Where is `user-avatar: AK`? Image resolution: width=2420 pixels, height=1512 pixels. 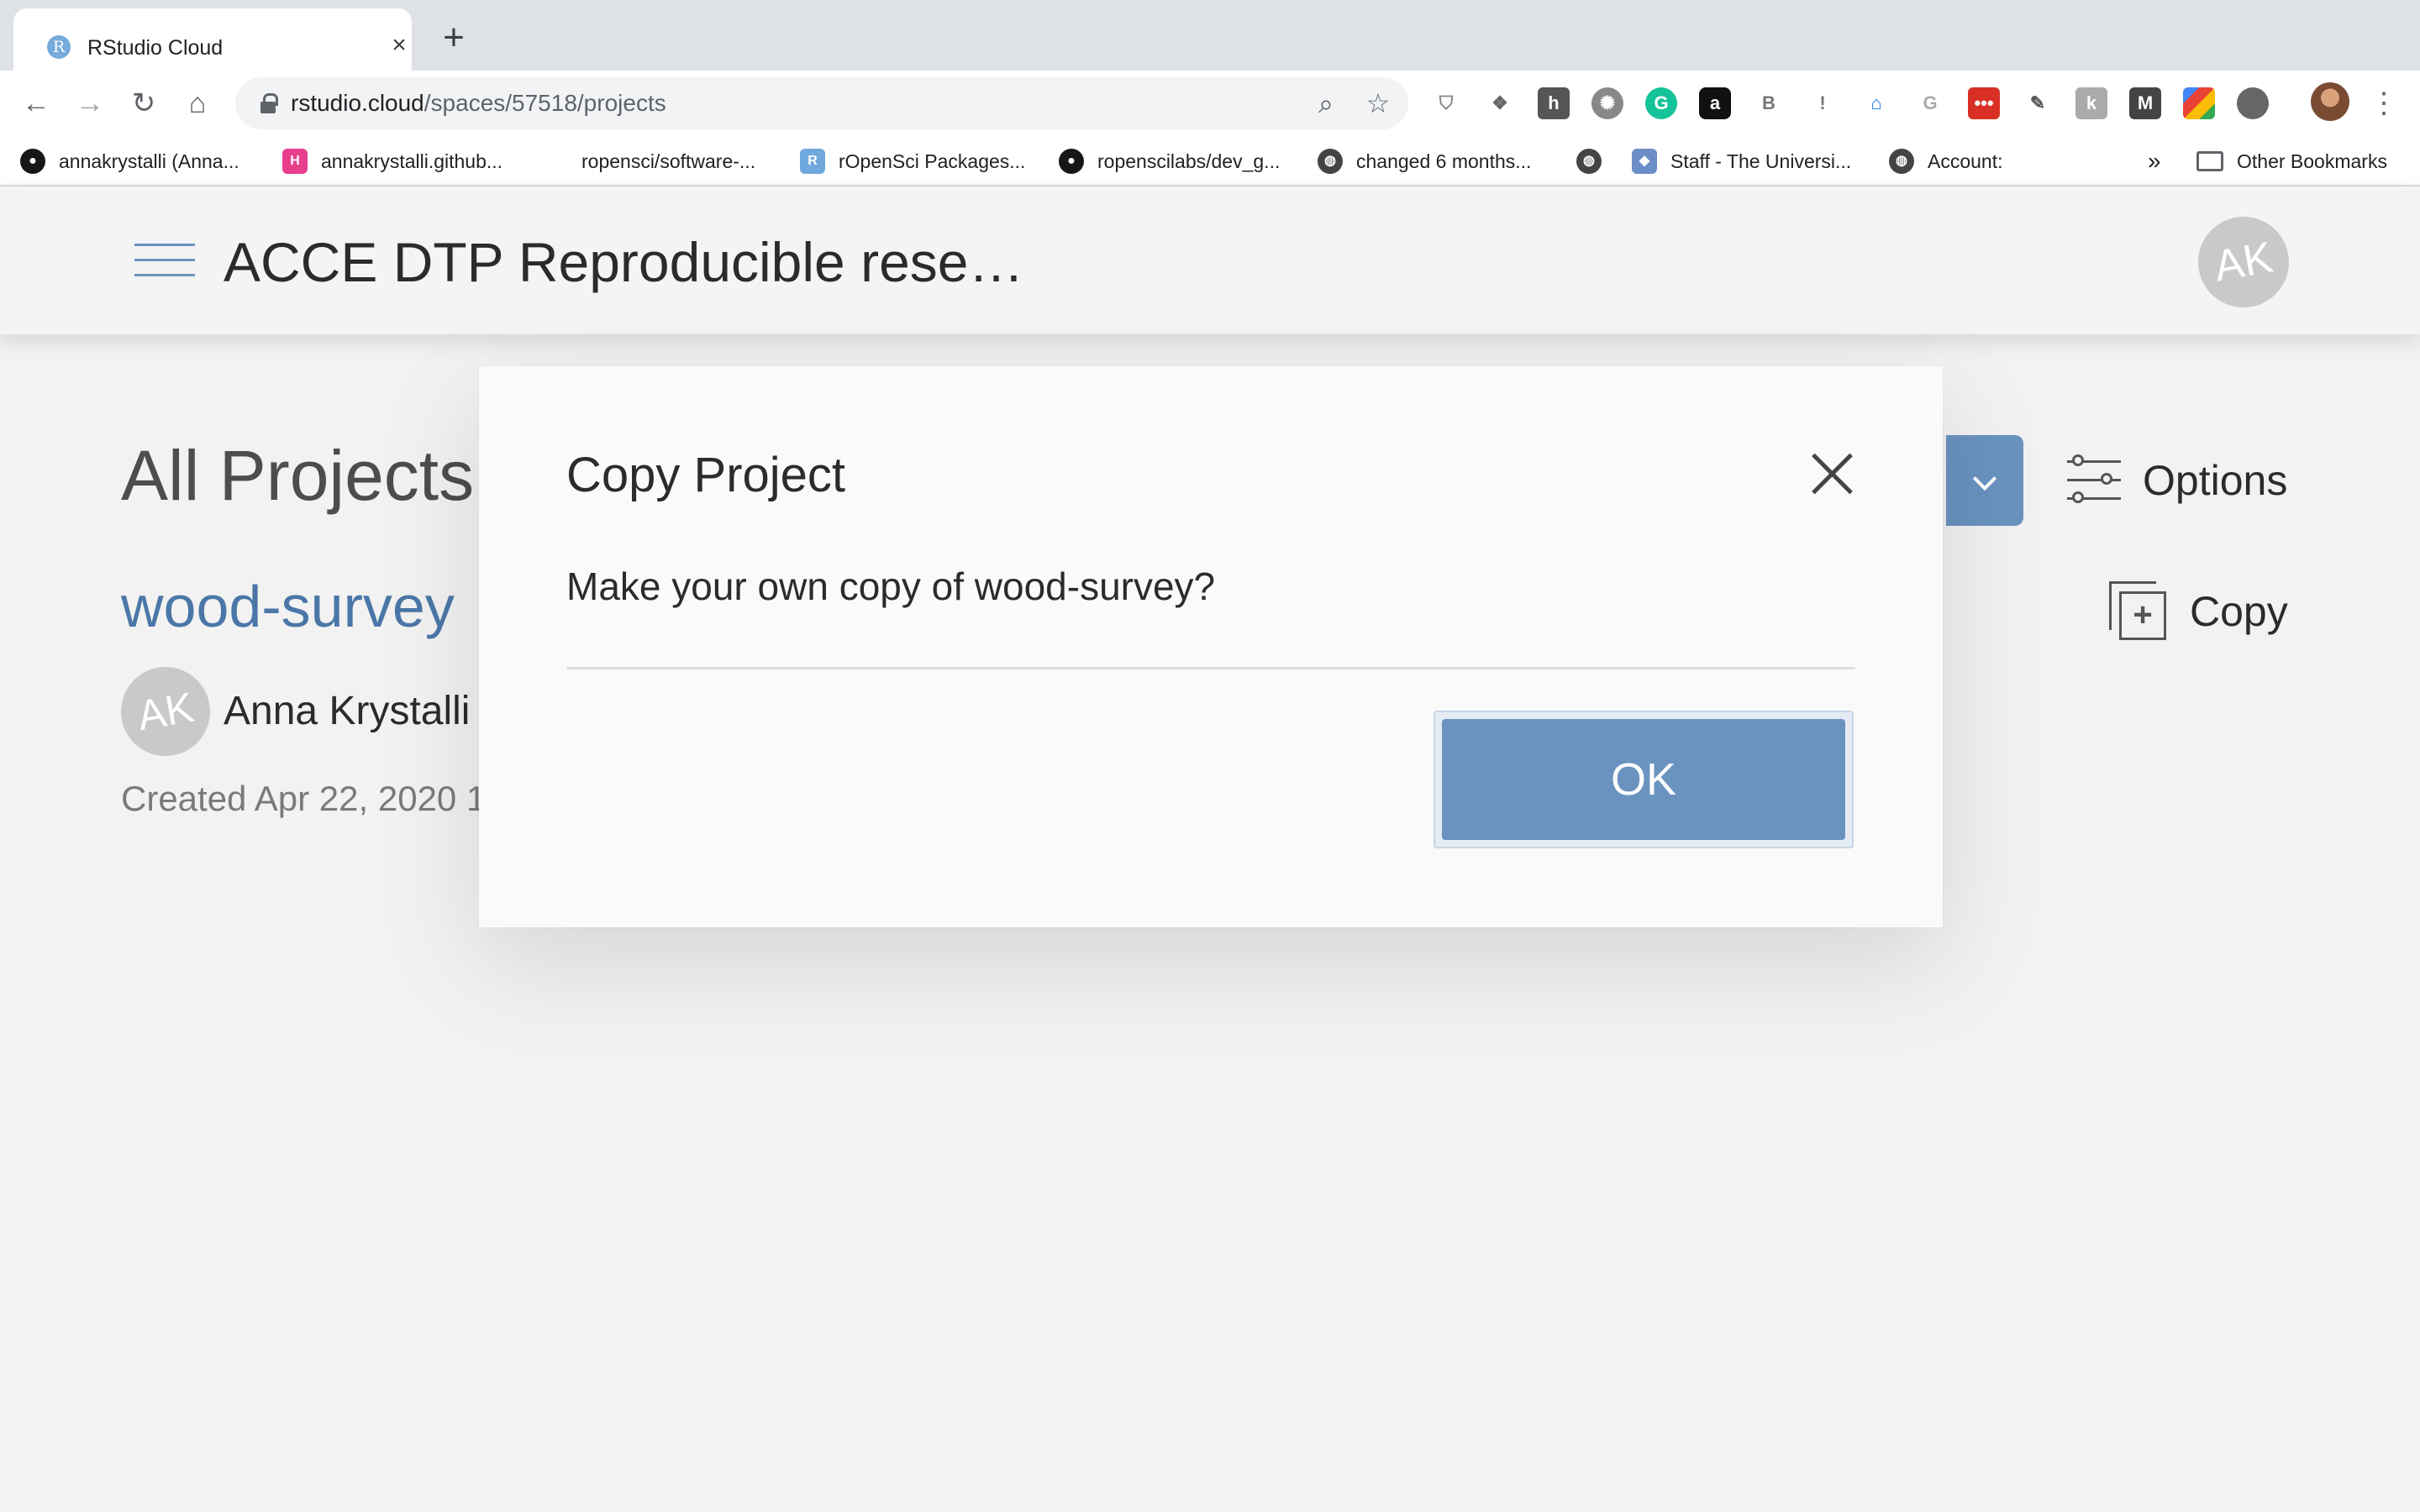
user-avatar: AK is located at coordinates (2243, 262).